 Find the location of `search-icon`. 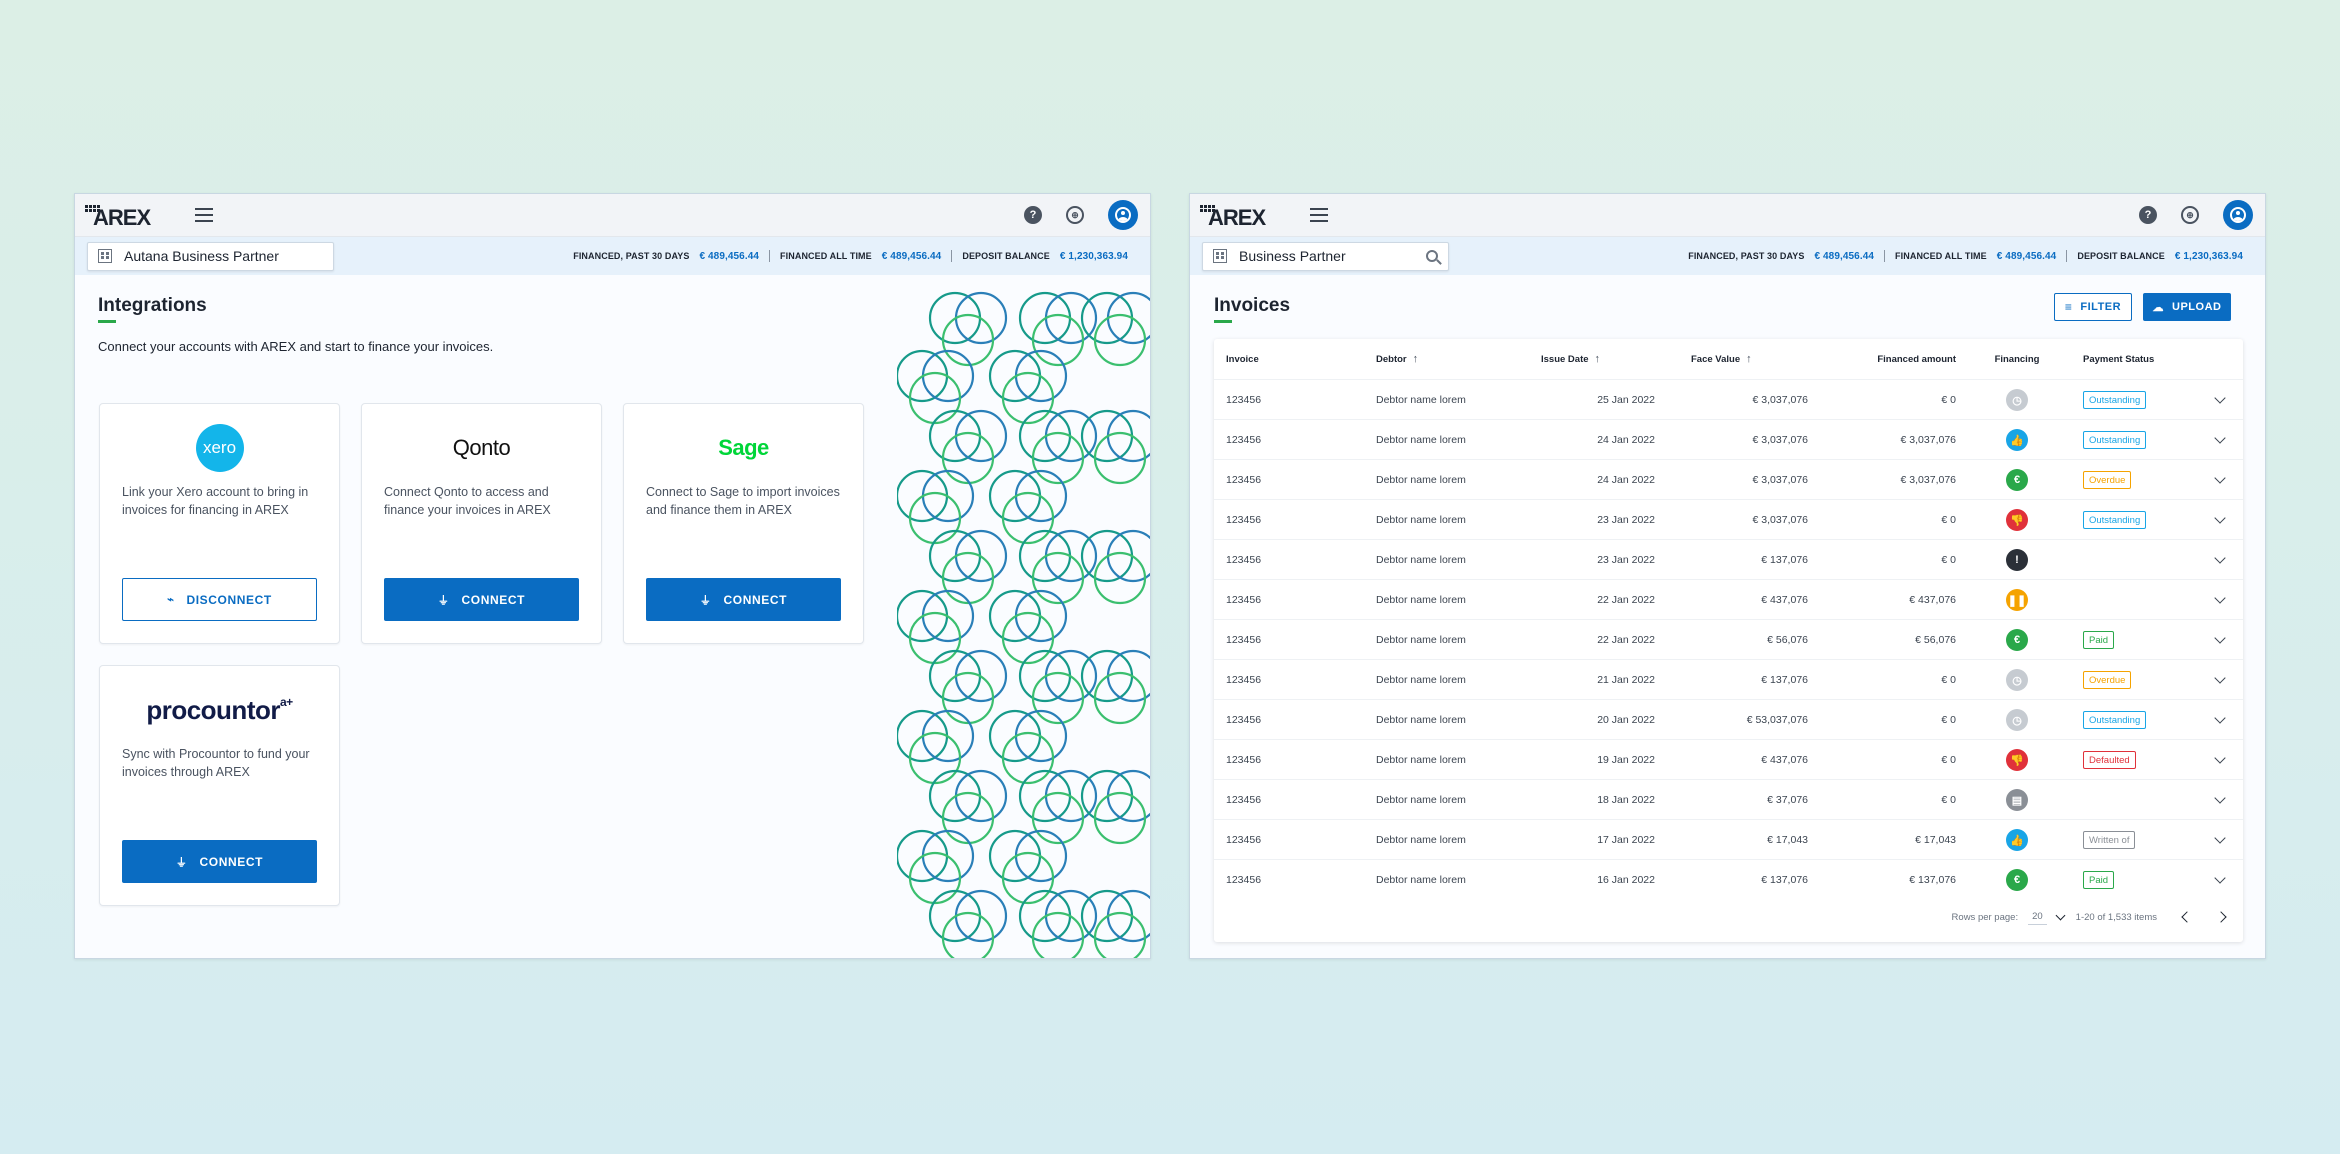

search-icon is located at coordinates (1432, 256).